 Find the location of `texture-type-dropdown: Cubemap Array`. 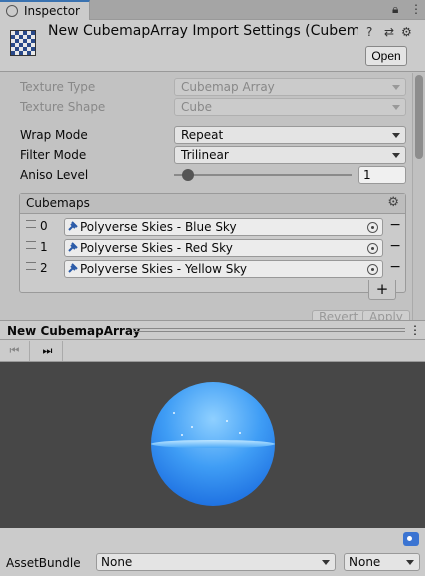

texture-type-dropdown: Cubemap Array is located at coordinates (290, 87).